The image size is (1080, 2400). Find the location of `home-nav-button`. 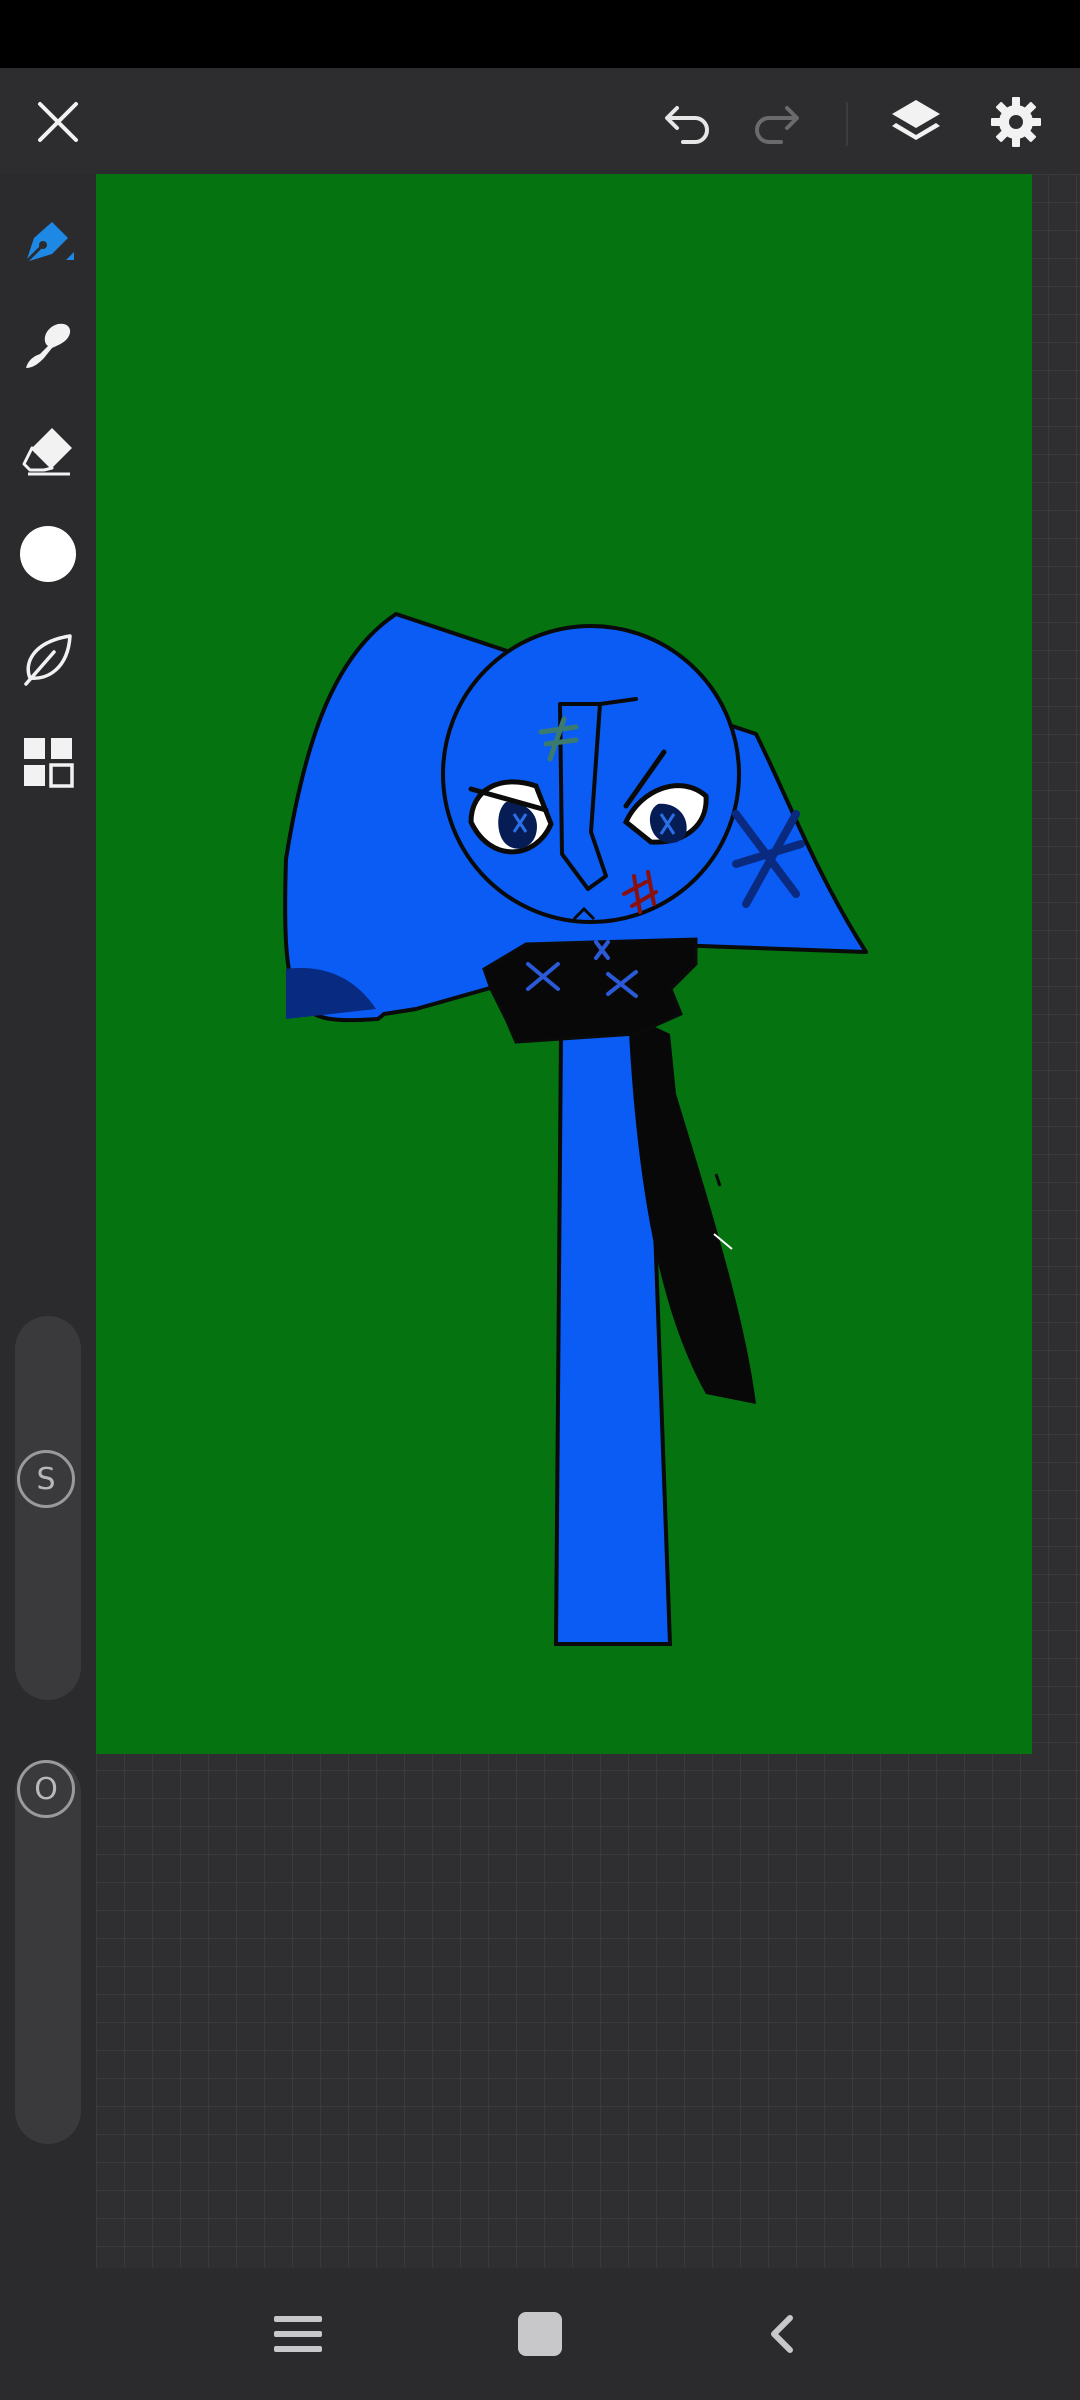

home-nav-button is located at coordinates (540, 2334).